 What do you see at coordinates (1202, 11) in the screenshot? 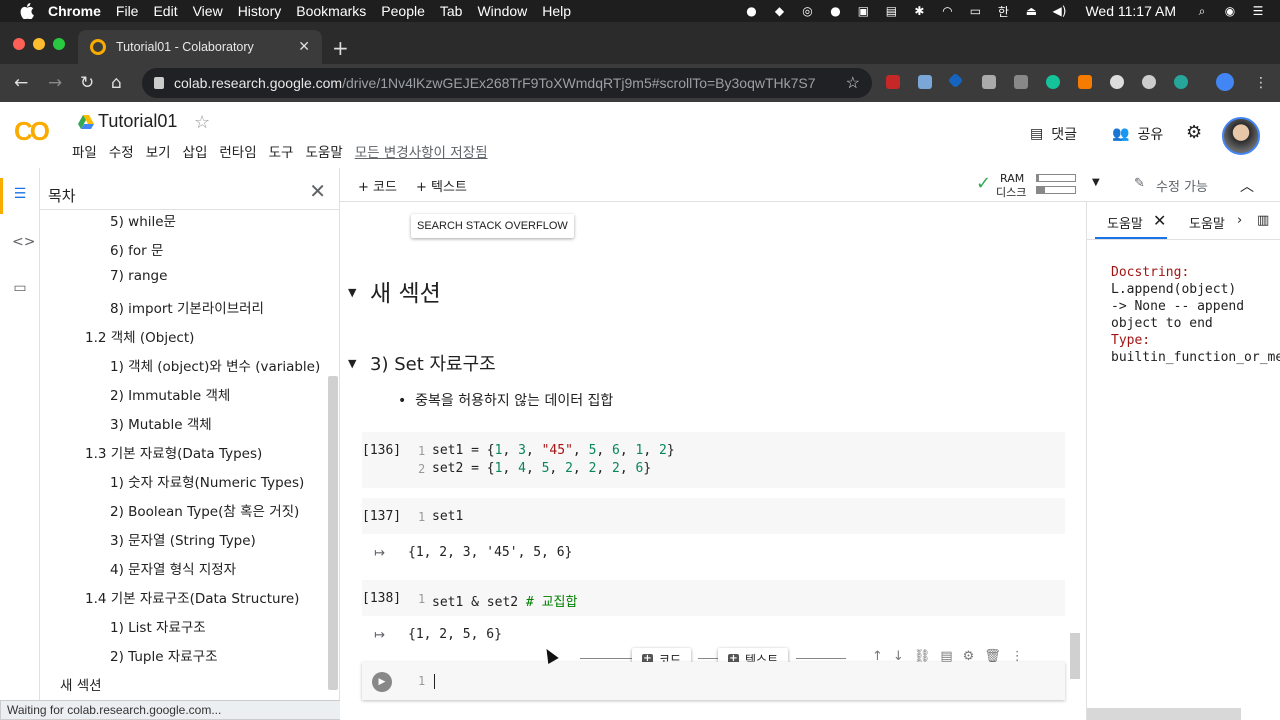
I see `search-icon: ⌕` at bounding box center [1202, 11].